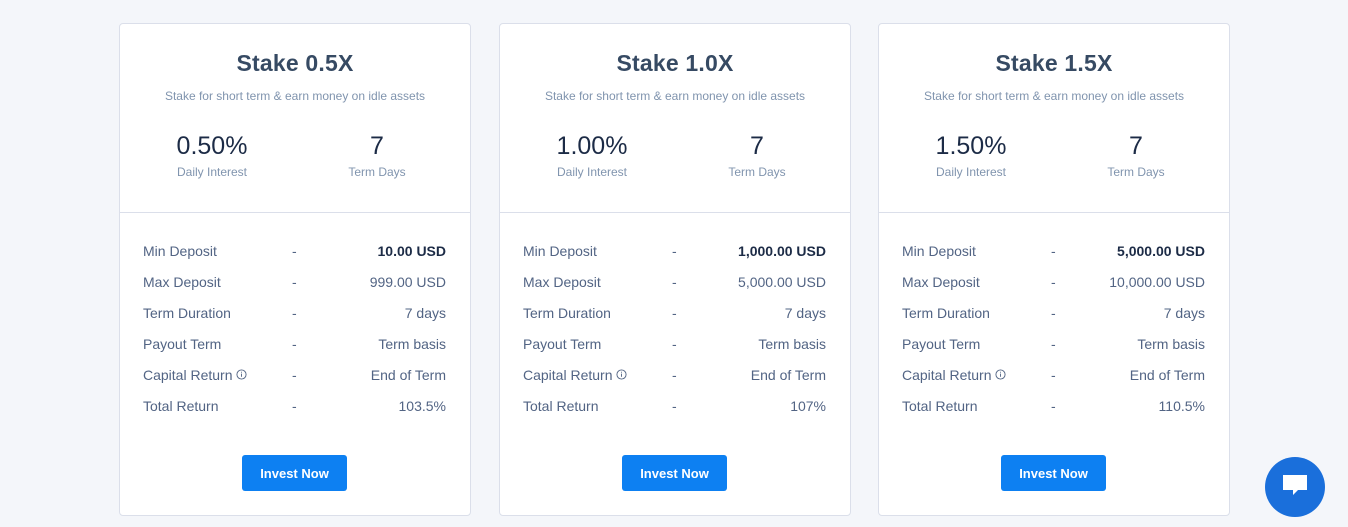  I want to click on detail-row-total-return: Total Return - 110.5%, so click(1054, 411).